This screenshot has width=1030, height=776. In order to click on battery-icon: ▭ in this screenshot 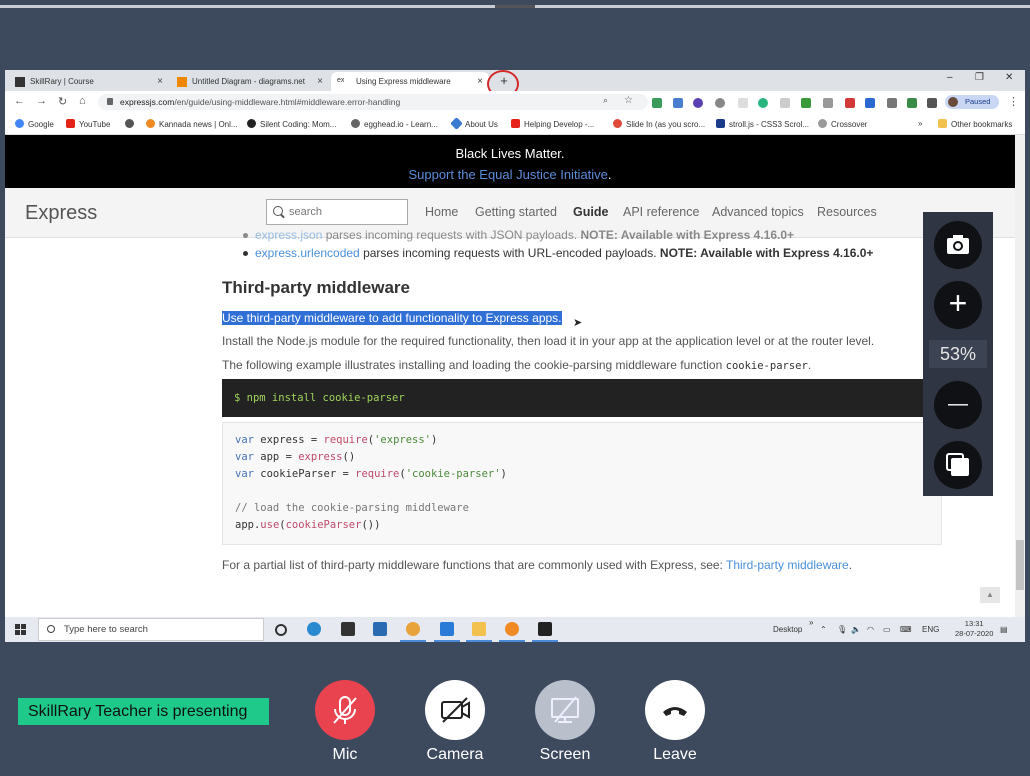, I will do `click(887, 629)`.